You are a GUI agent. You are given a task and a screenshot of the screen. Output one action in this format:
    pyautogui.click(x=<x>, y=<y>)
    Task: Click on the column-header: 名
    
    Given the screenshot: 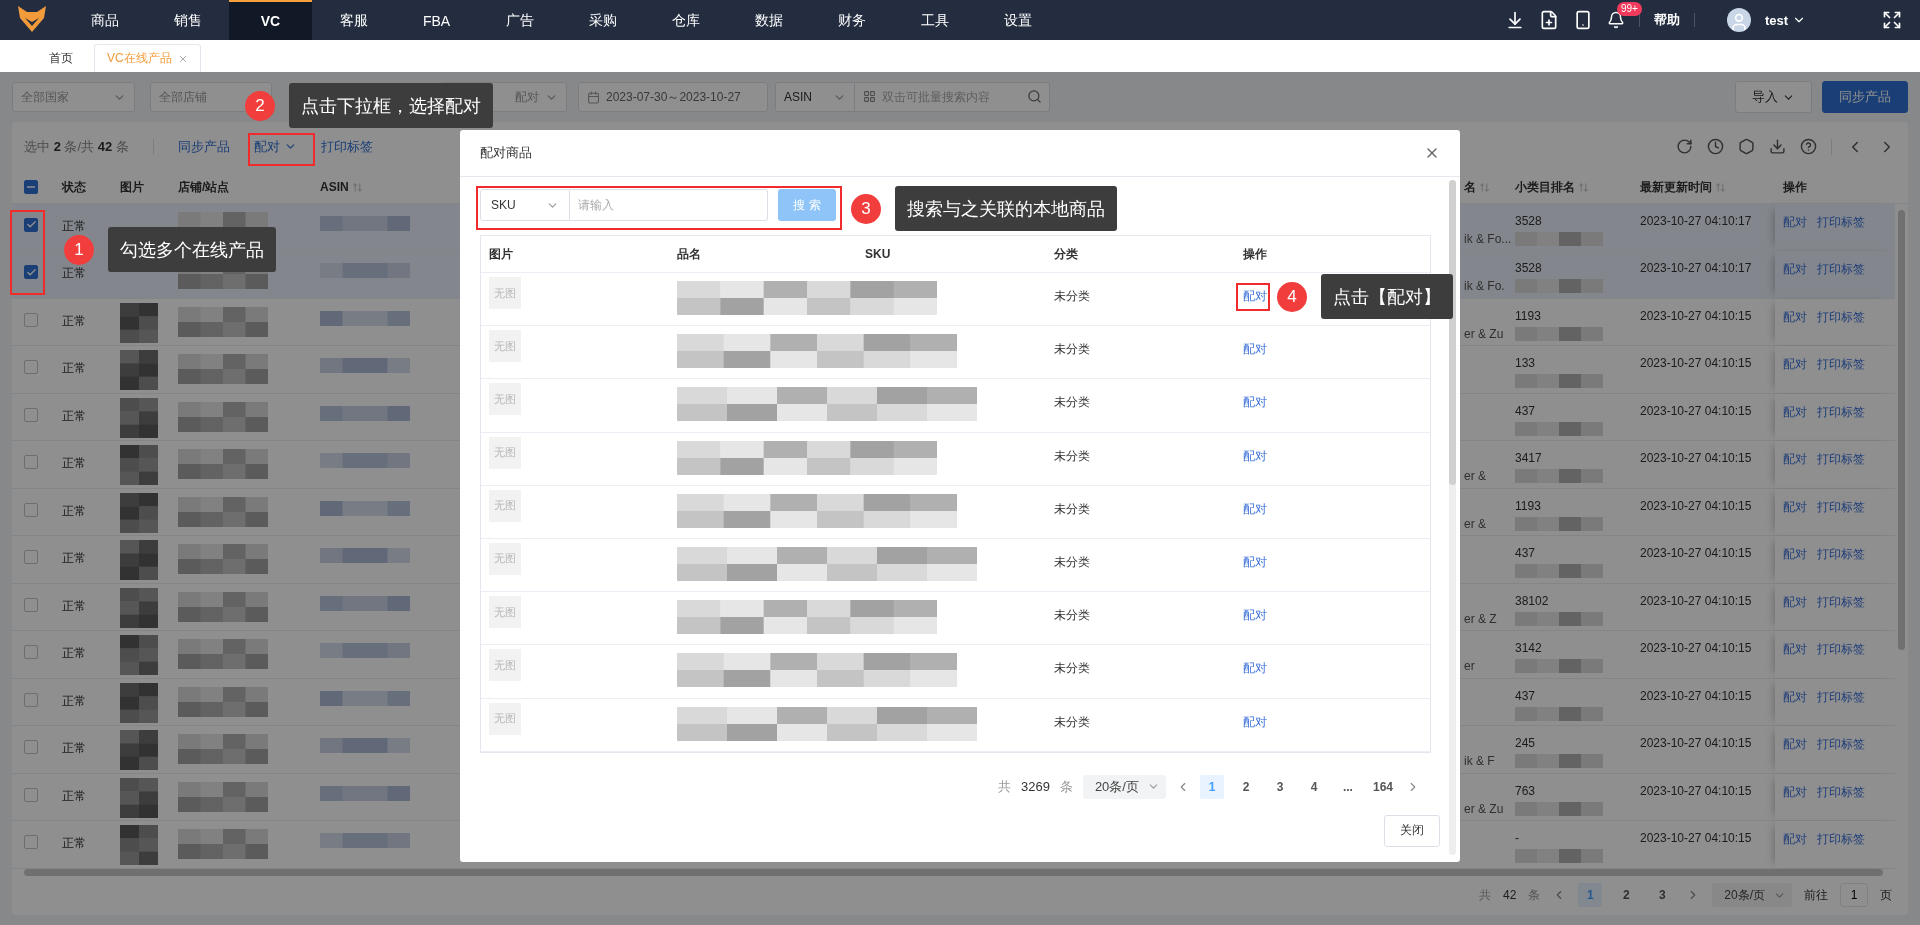 What is the action you would take?
    pyautogui.click(x=1457, y=187)
    